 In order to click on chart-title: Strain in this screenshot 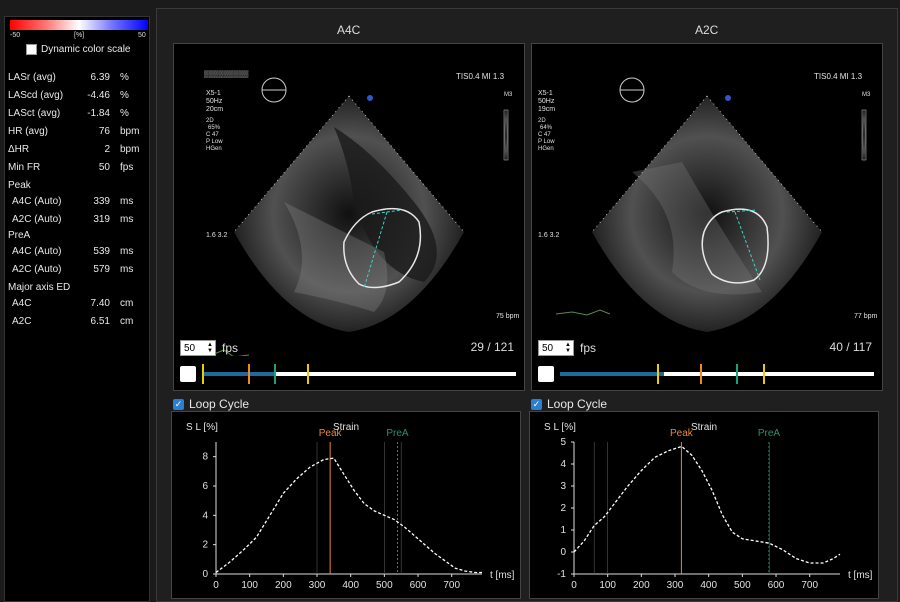, I will do `click(704, 427)`.